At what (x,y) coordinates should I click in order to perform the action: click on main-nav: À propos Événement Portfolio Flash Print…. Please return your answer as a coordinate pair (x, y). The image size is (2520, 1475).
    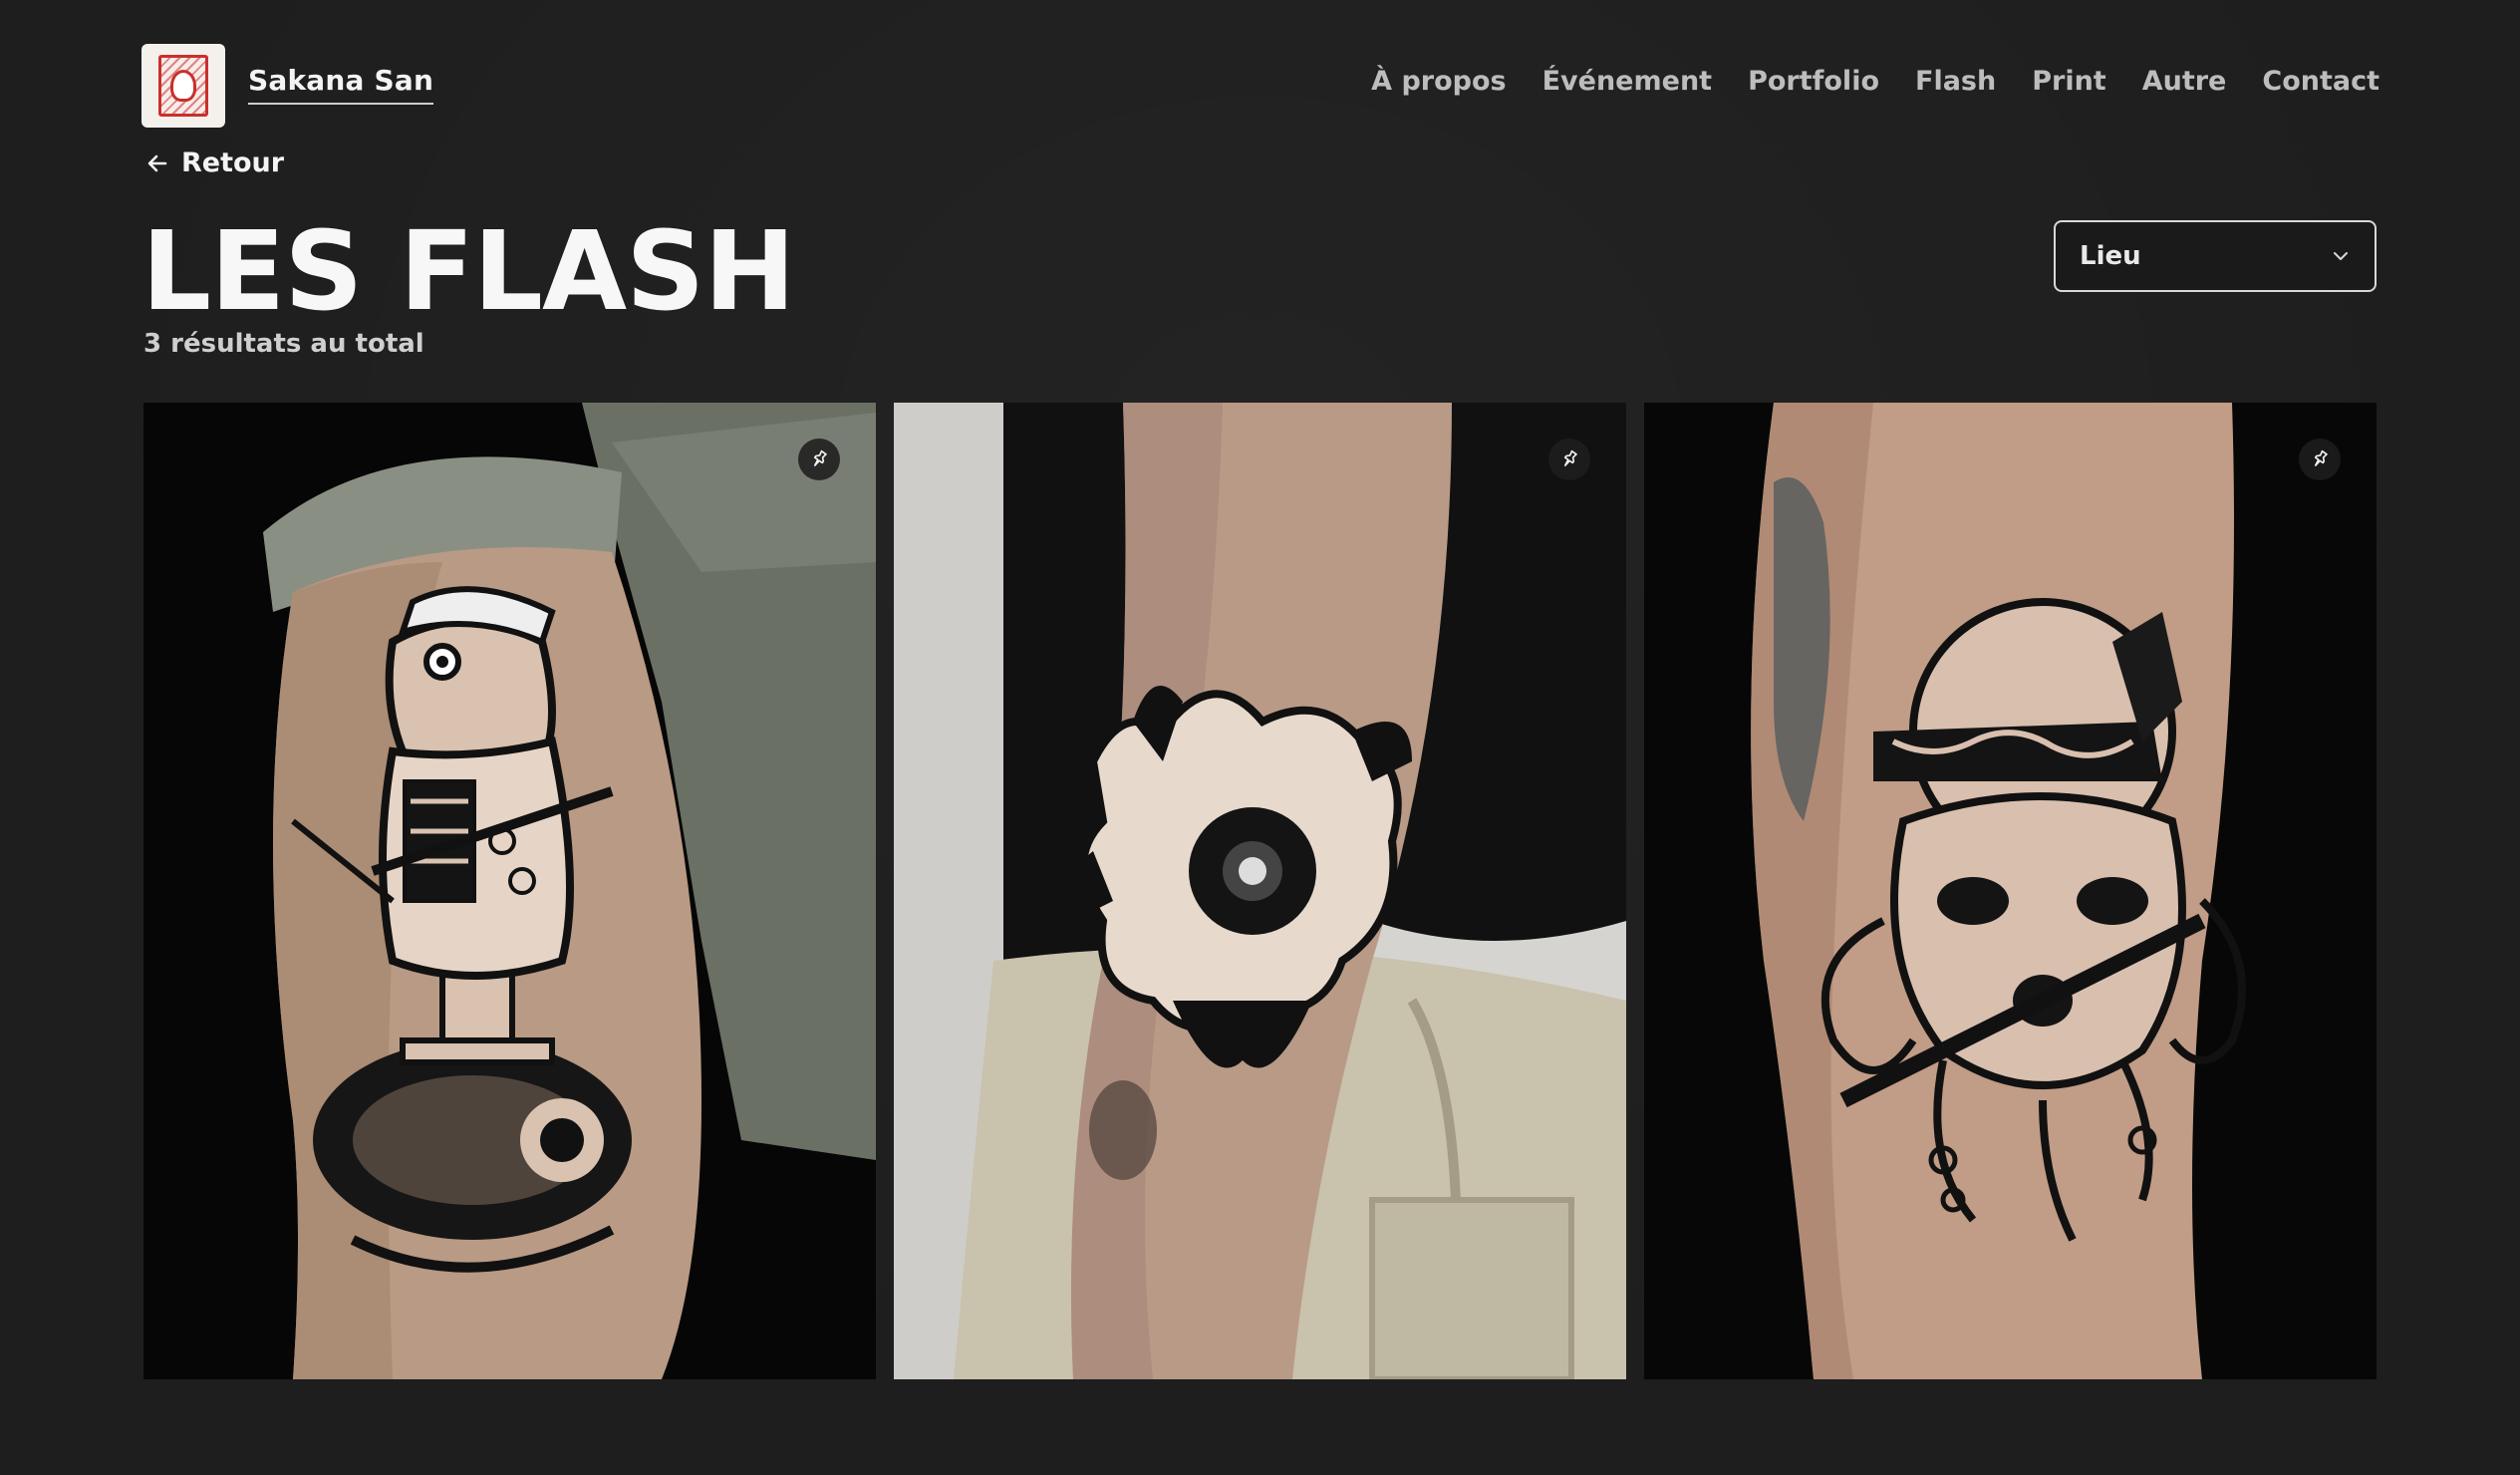
    Looking at the image, I should click on (1875, 81).